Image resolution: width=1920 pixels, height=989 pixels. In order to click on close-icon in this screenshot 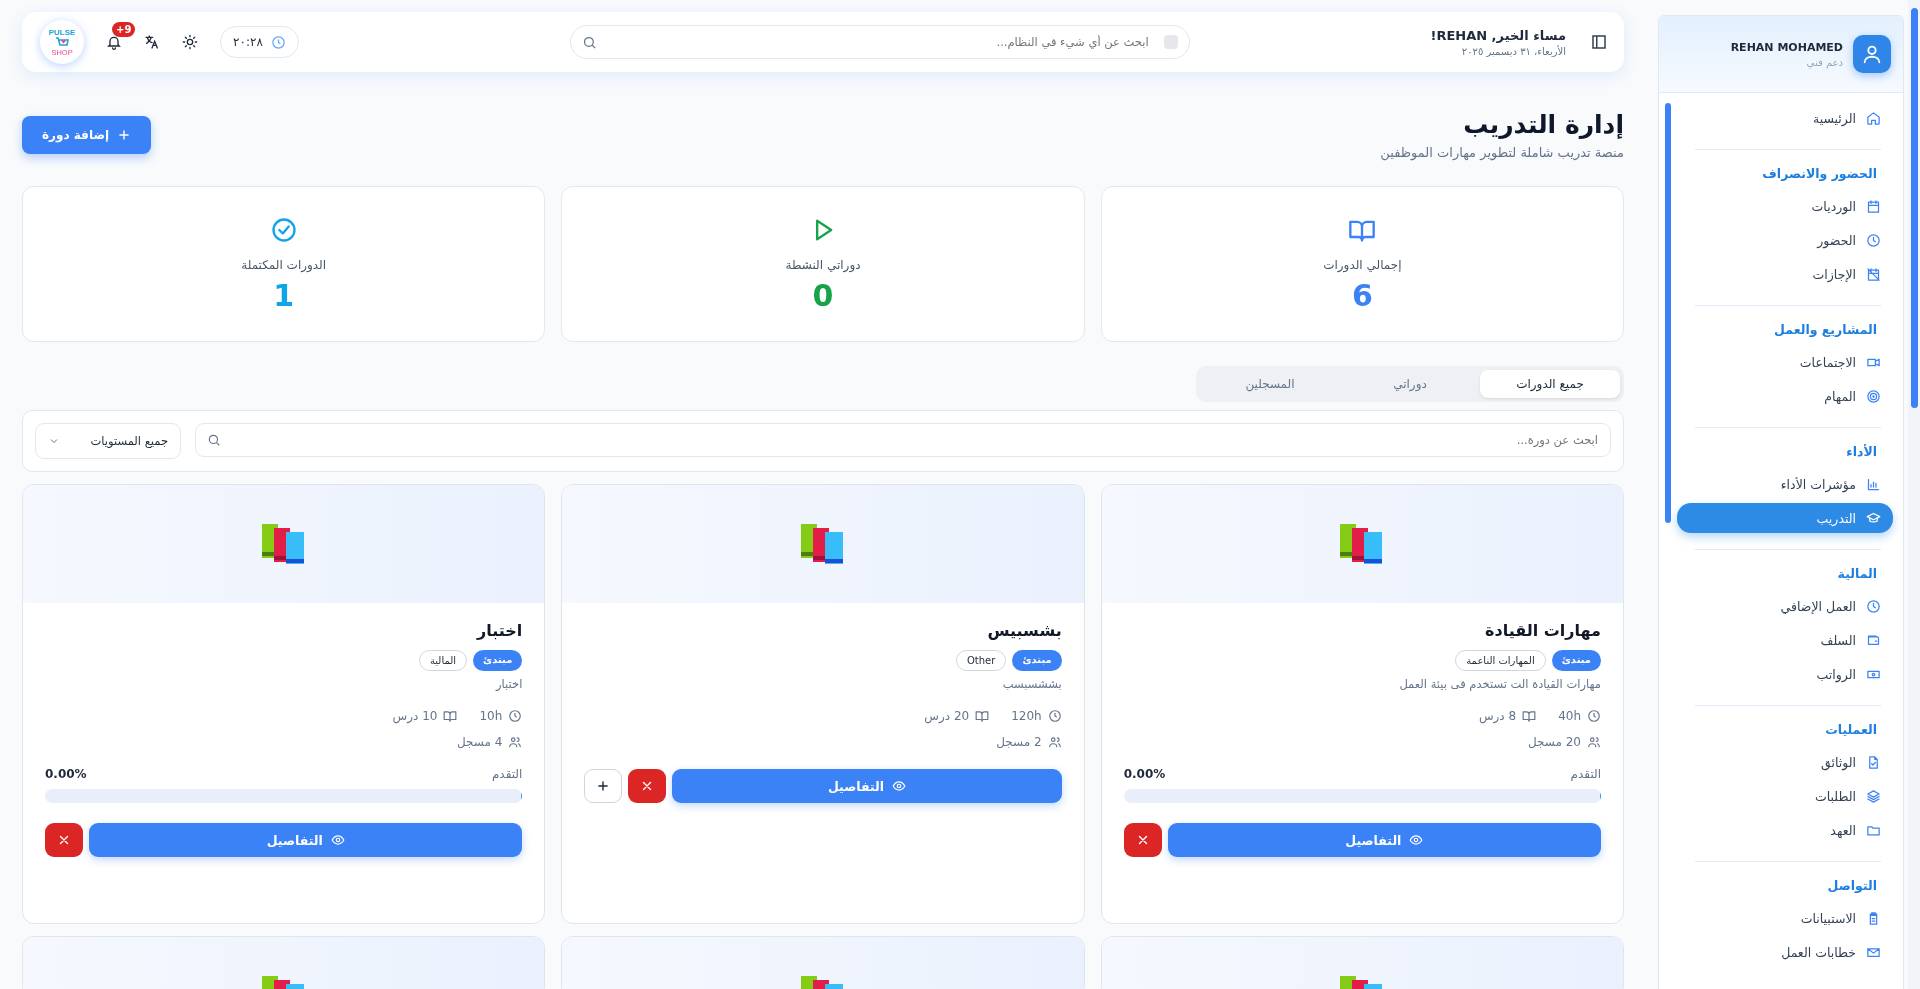, I will do `click(64, 840)`.